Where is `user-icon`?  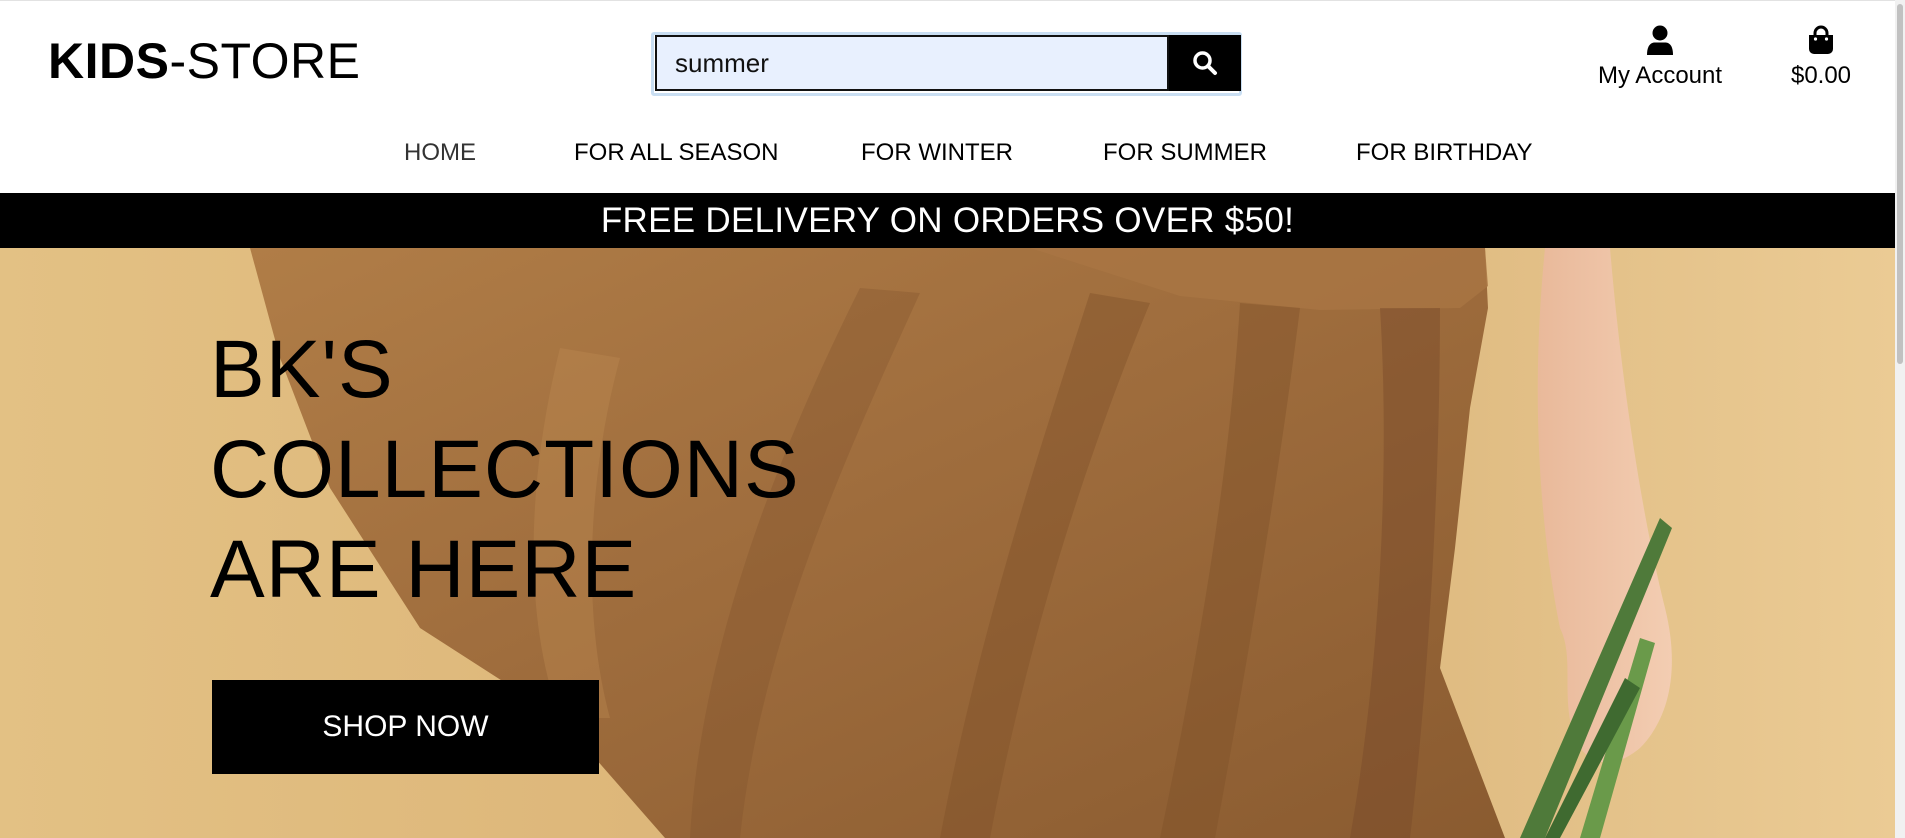 user-icon is located at coordinates (1660, 40).